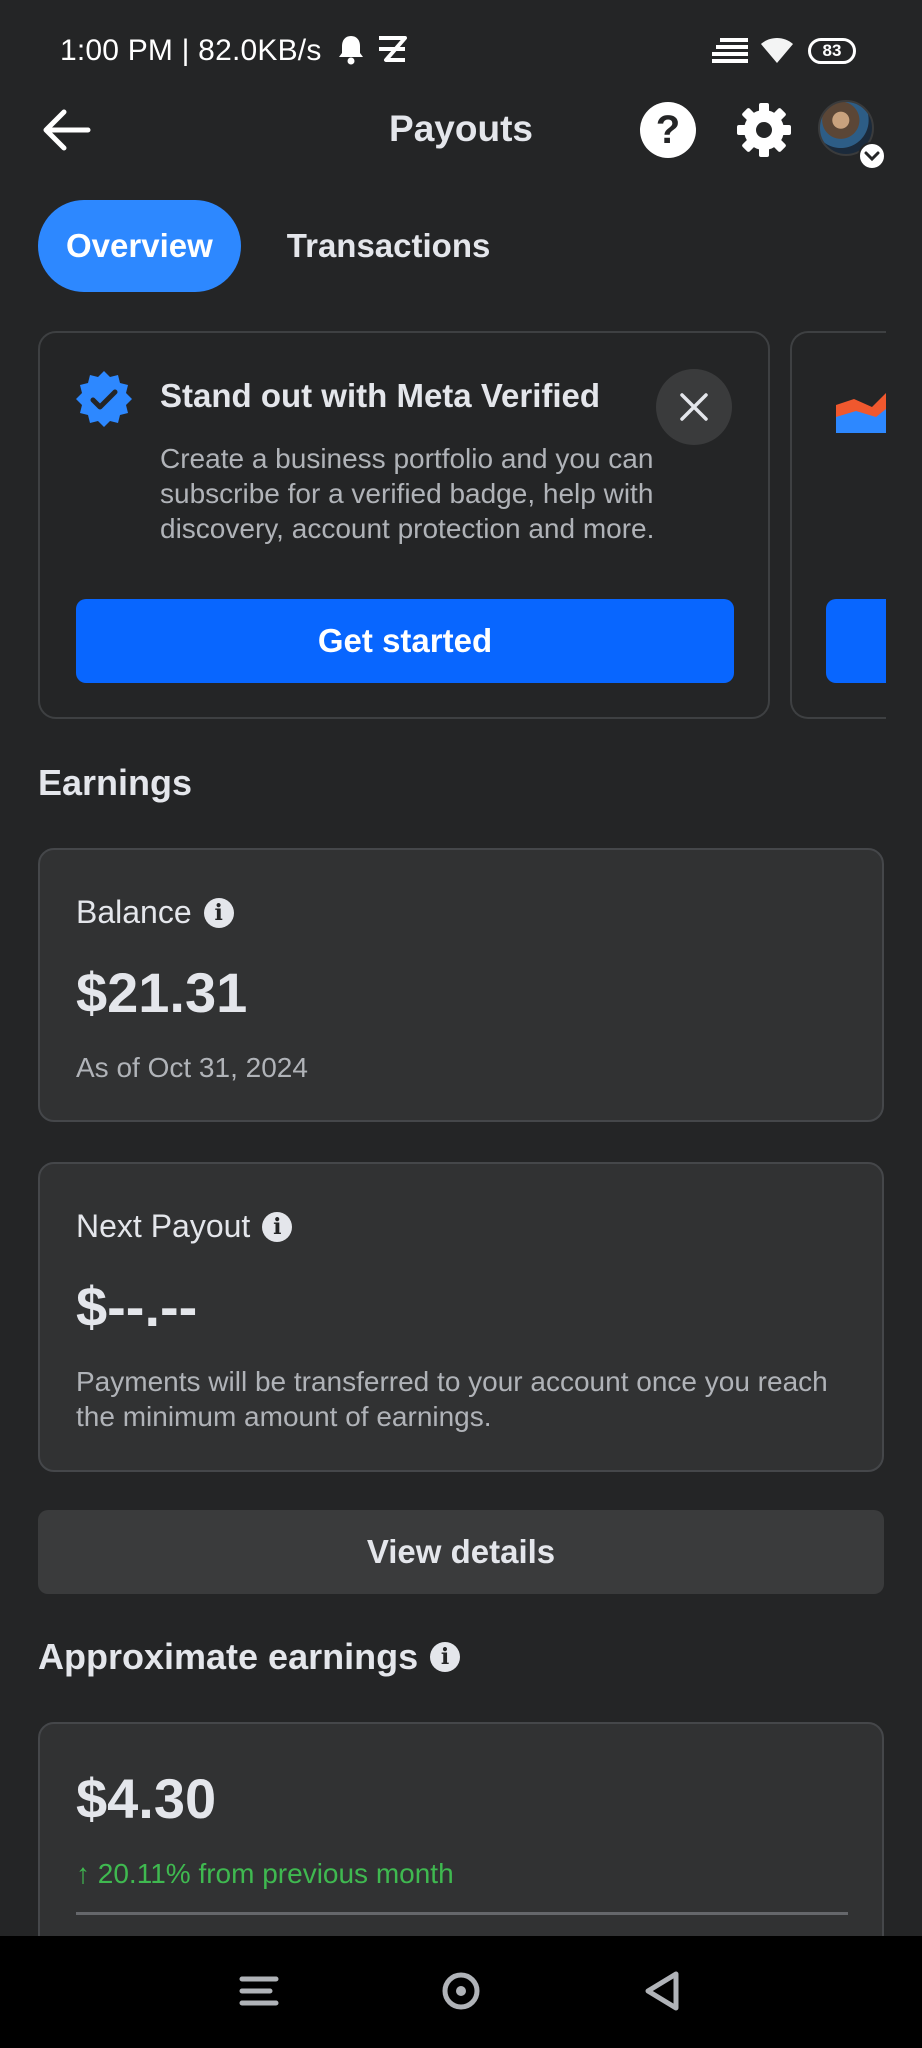  Describe the element at coordinates (730, 53) in the screenshot. I see `signal-icon` at that location.